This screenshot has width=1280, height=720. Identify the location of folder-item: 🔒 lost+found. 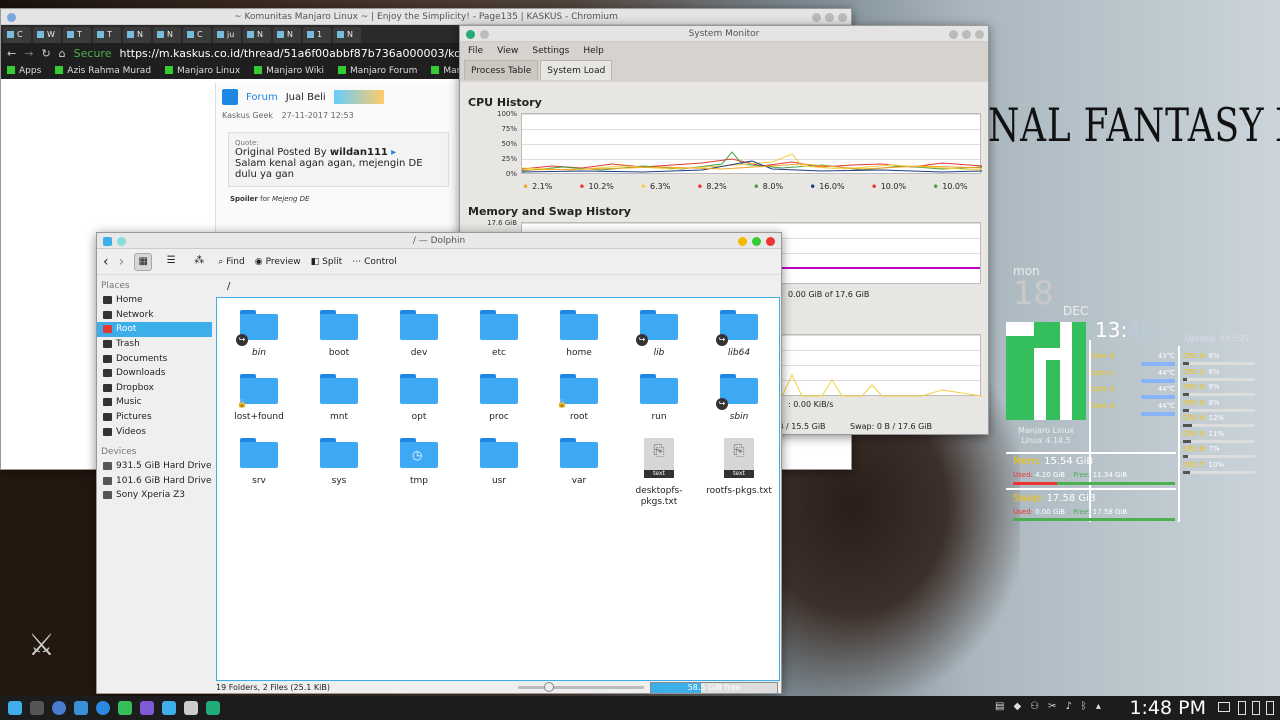
(259, 398).